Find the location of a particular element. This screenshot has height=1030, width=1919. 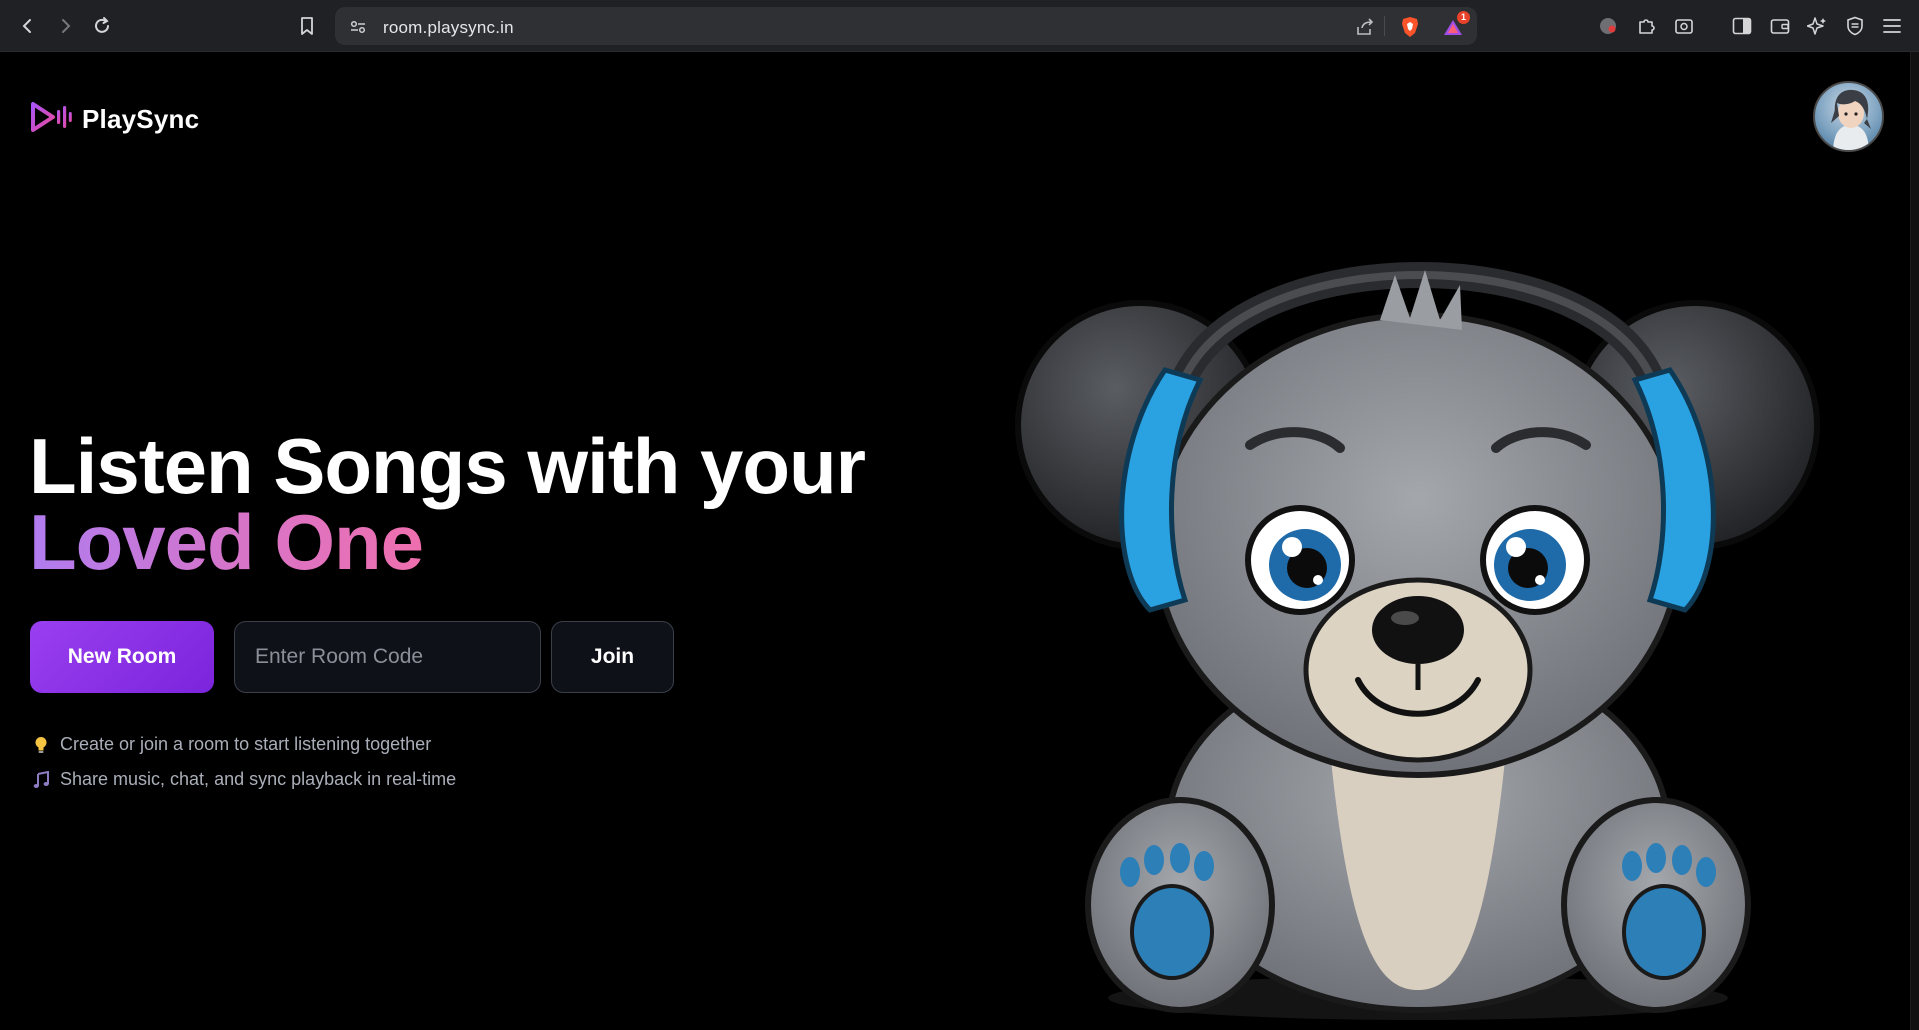

room-code-input is located at coordinates (387, 657).